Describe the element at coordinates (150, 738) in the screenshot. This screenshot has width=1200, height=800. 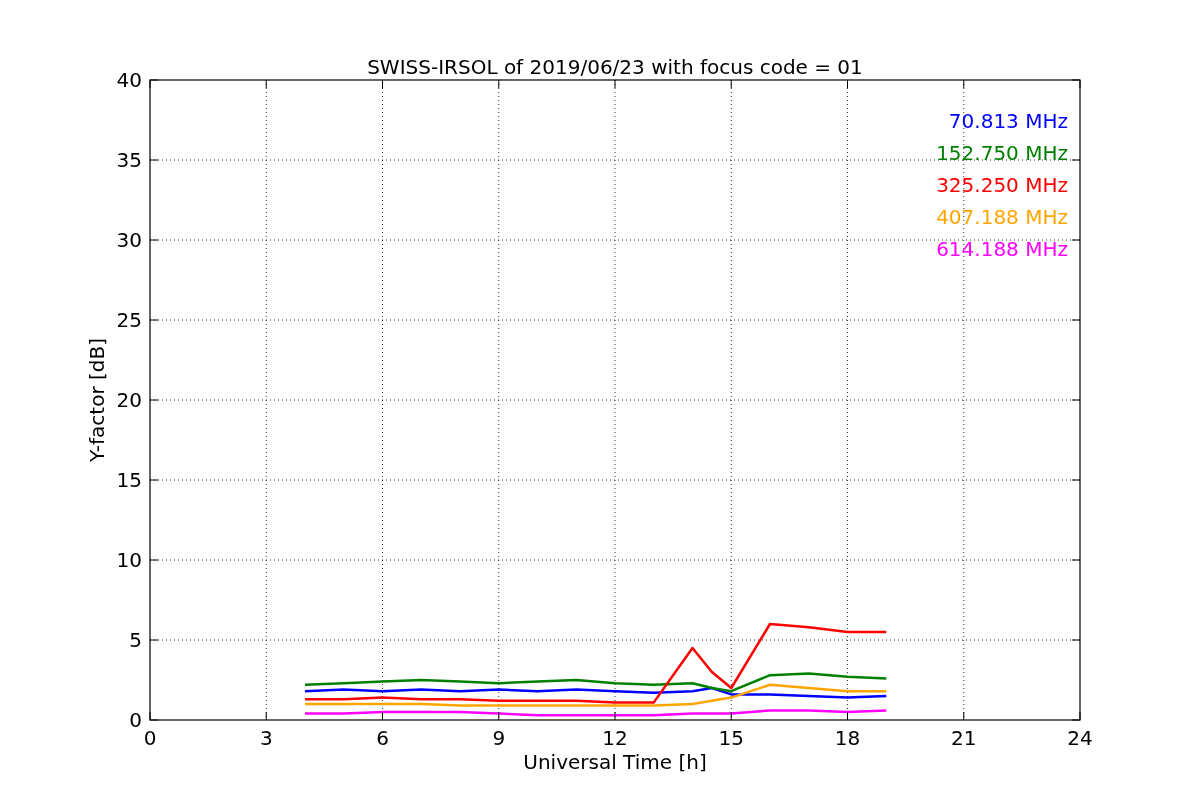
I see `x-tick-label: 0` at that location.